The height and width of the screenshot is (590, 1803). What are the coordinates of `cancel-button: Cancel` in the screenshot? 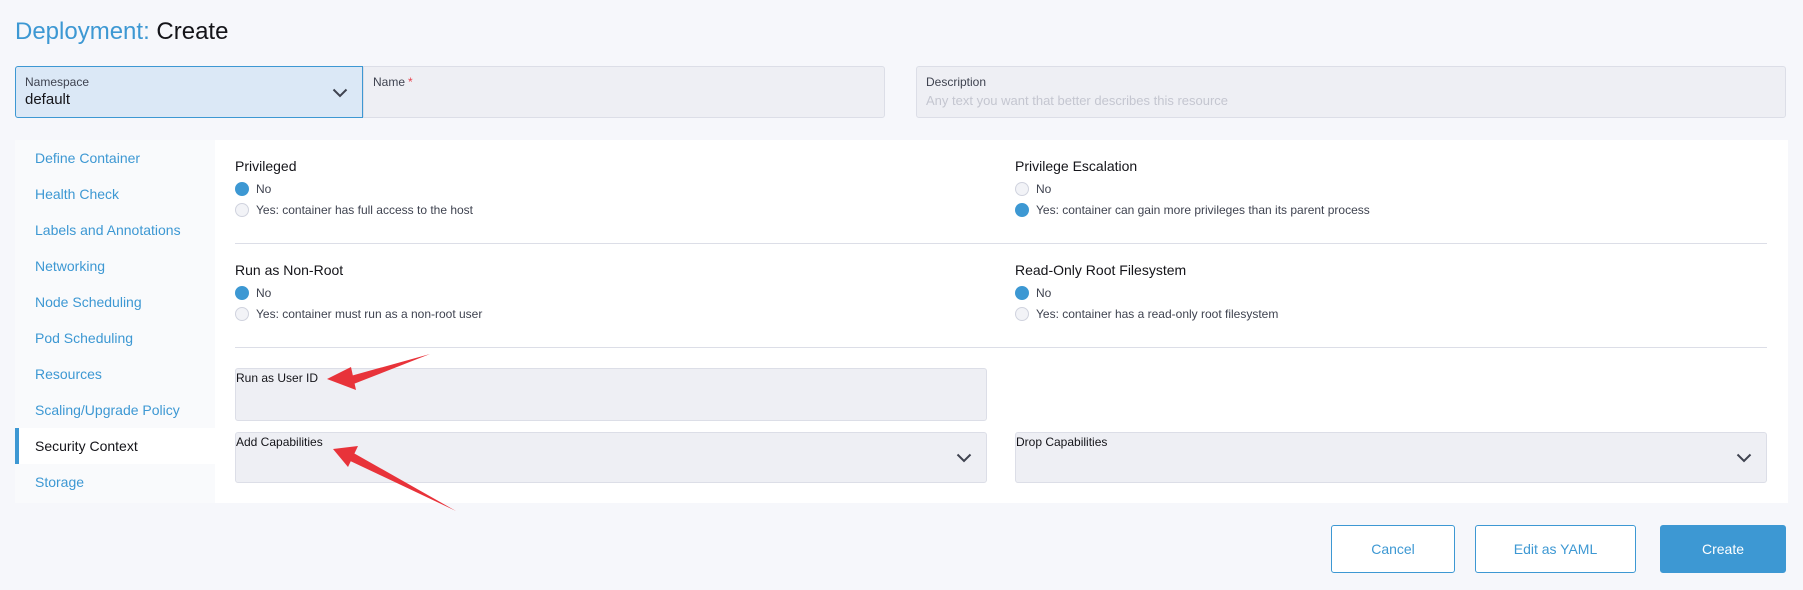 It's located at (1393, 549).